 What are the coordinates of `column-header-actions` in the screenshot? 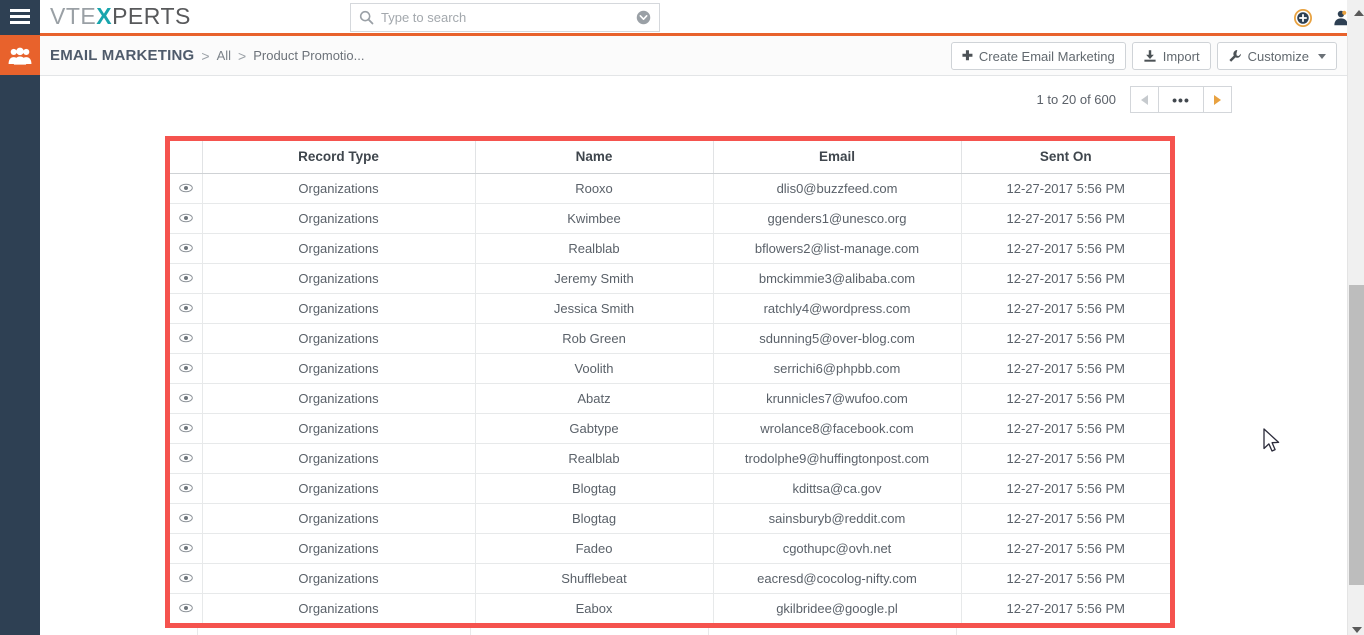 It's located at (186, 157).